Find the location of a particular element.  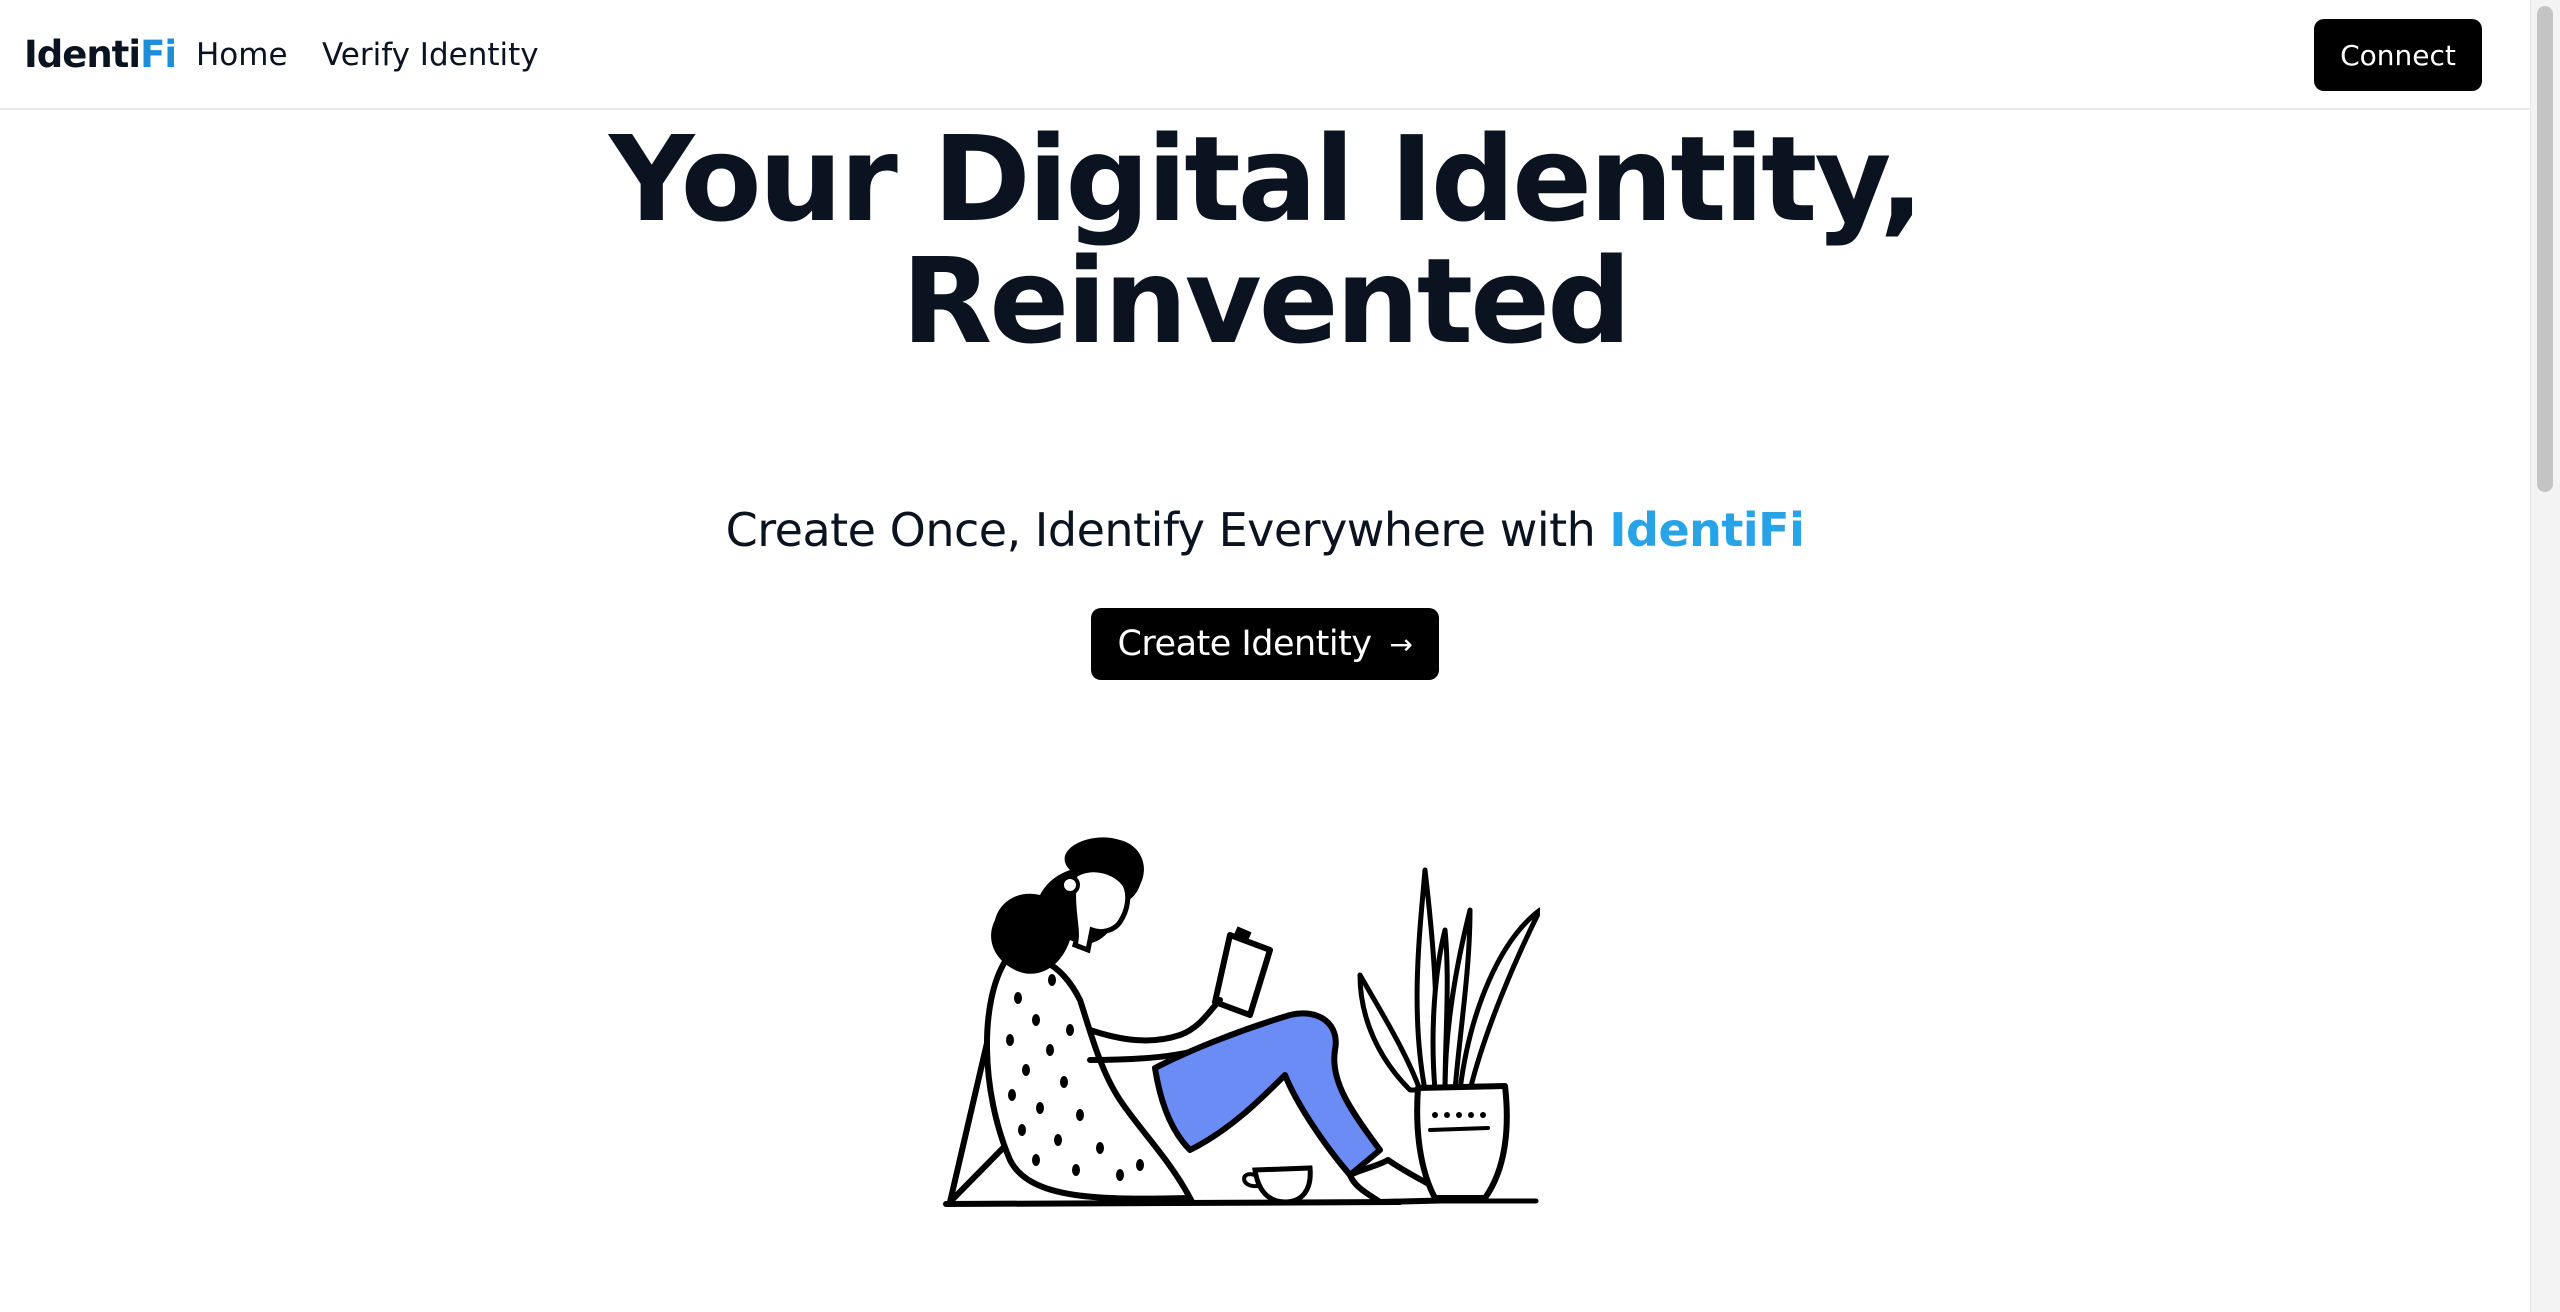

logo-text-identi: Identi is located at coordinates (82, 54).